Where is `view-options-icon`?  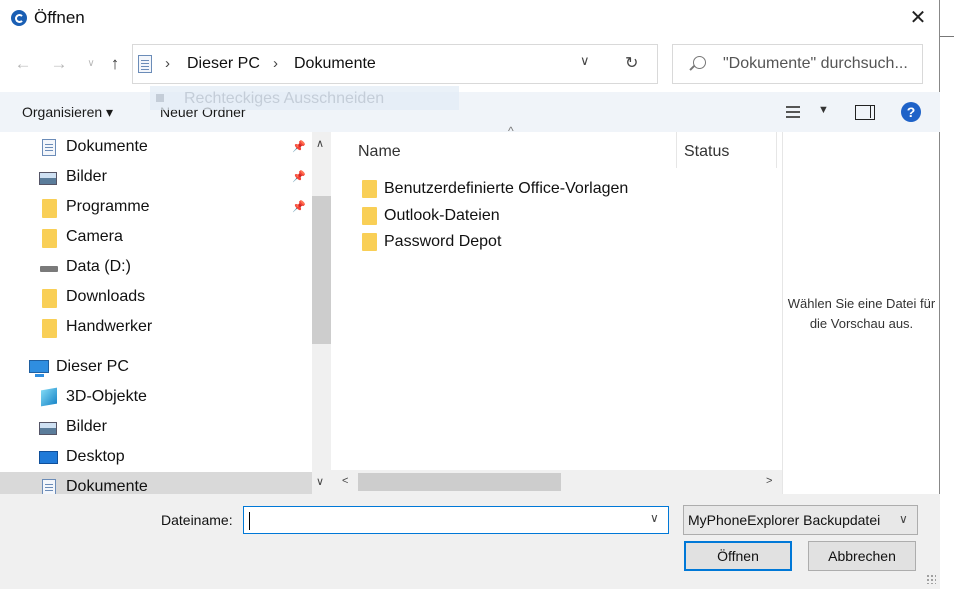 view-options-icon is located at coordinates (793, 112).